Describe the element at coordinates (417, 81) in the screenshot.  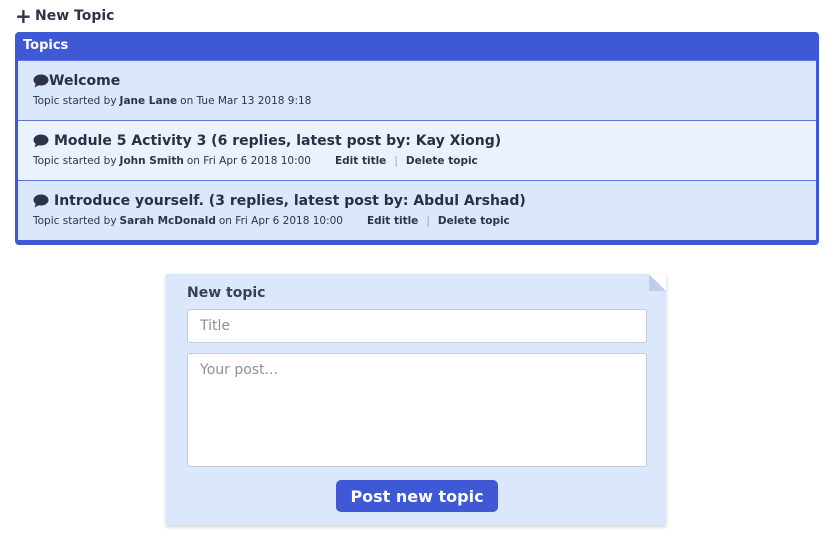
I see `topic-title-link: Welcome` at that location.